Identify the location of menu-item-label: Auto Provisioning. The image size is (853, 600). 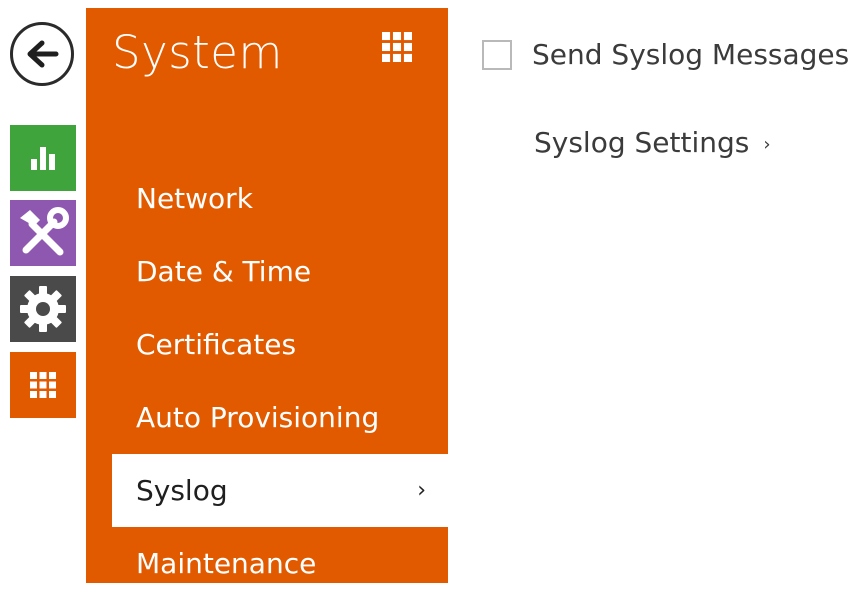
(258, 417).